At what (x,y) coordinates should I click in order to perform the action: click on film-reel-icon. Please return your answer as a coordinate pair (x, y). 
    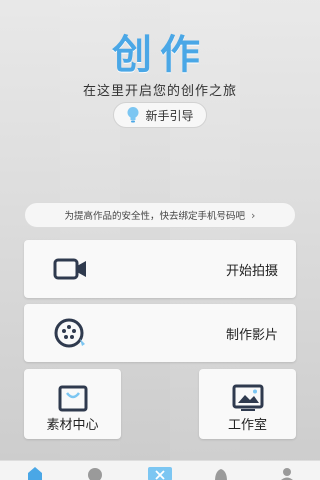
    Looking at the image, I should click on (69, 333).